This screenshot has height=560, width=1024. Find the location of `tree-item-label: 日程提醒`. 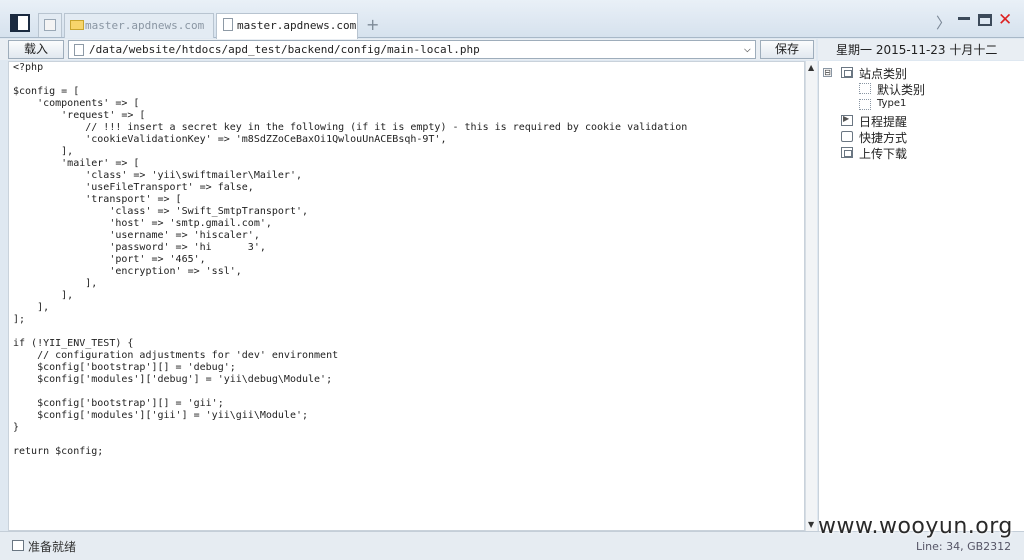

tree-item-label: 日程提醒 is located at coordinates (883, 122).